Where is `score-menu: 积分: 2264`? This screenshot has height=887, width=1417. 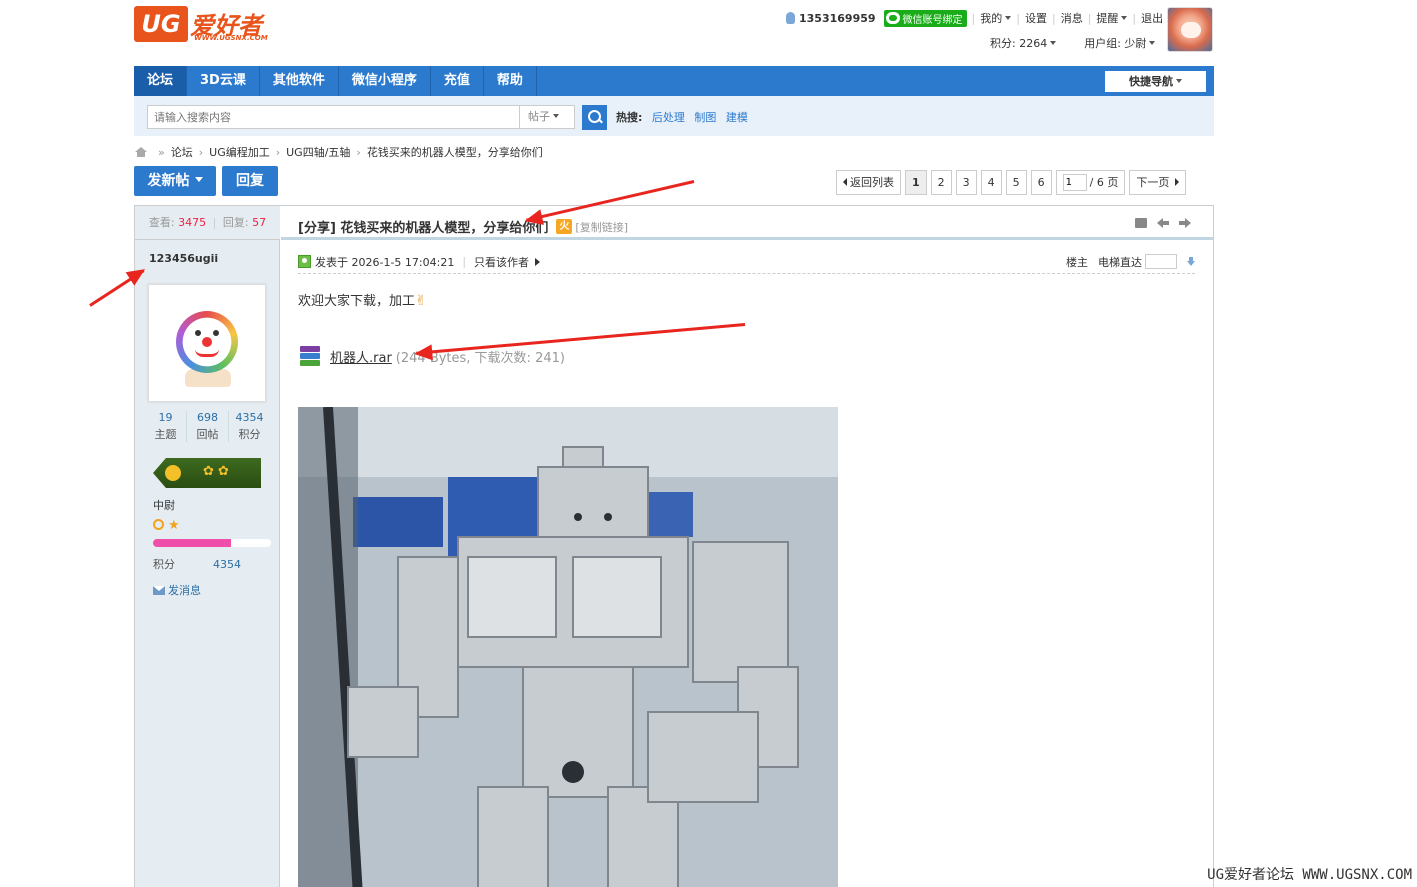
score-menu: 积分: 2264 is located at coordinates (1023, 43).